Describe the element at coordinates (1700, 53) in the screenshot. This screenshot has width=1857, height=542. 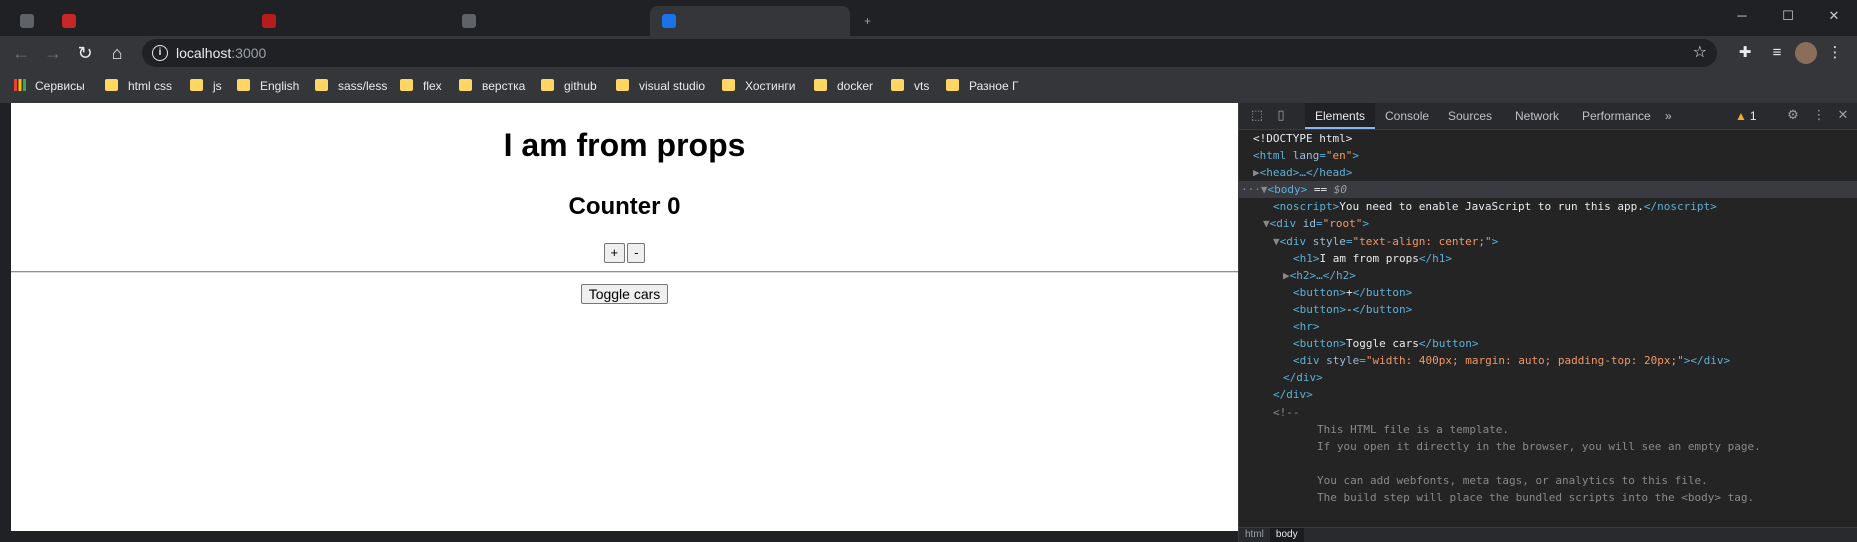
I see `bookmark-star-icon: ☆` at that location.